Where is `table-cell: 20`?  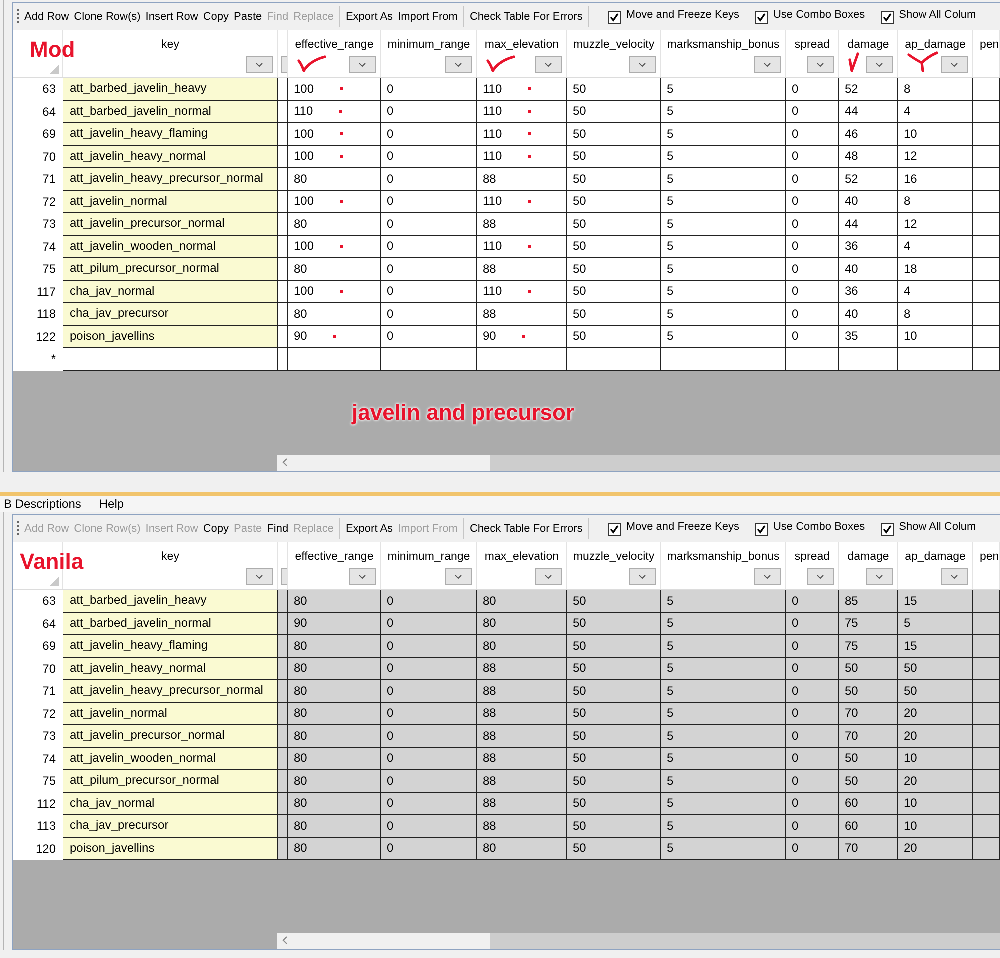 table-cell: 20 is located at coordinates (911, 780).